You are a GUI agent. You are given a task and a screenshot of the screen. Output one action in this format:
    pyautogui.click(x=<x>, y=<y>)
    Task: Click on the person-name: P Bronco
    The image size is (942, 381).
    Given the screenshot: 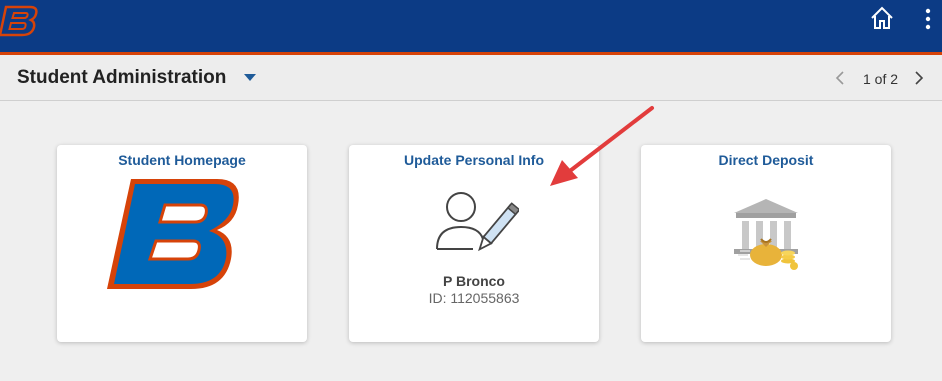 What is the action you would take?
    pyautogui.click(x=474, y=281)
    